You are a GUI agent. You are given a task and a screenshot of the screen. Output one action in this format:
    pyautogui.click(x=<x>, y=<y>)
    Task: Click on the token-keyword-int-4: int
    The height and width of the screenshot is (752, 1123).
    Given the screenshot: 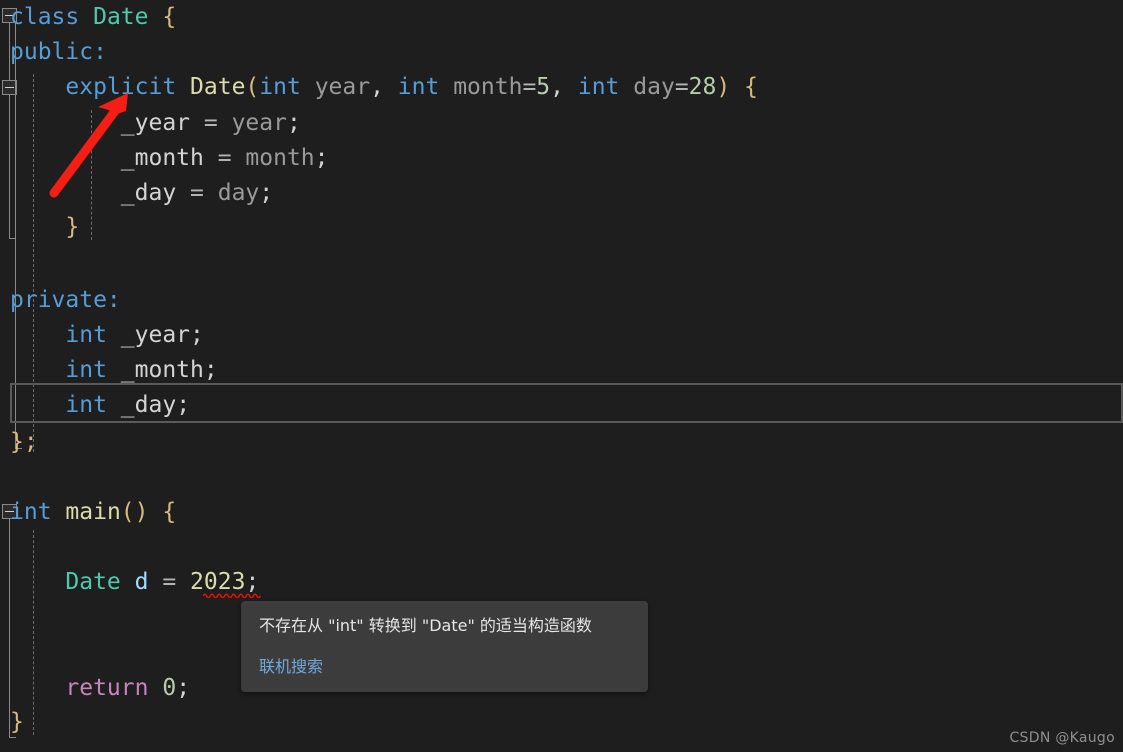 What is the action you would take?
    pyautogui.click(x=86, y=335)
    